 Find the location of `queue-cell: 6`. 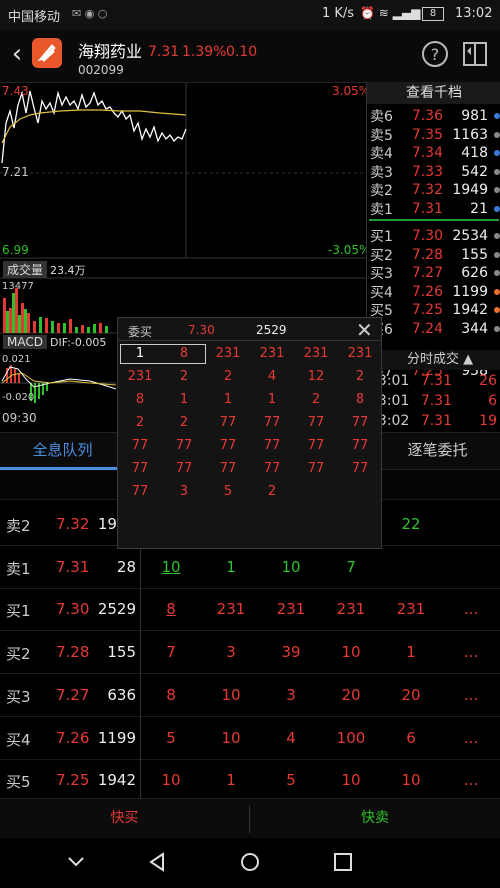

queue-cell: 6 is located at coordinates (411, 738).